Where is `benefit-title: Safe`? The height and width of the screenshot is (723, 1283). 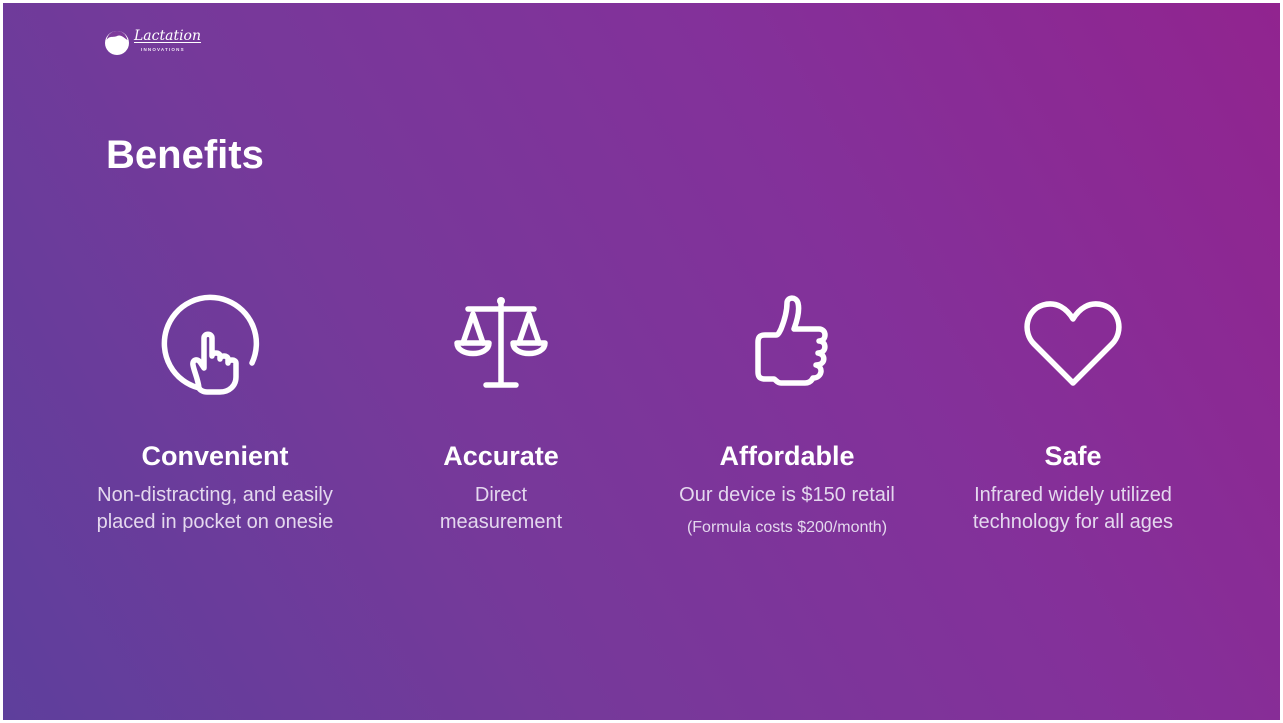 benefit-title: Safe is located at coordinates (1073, 456).